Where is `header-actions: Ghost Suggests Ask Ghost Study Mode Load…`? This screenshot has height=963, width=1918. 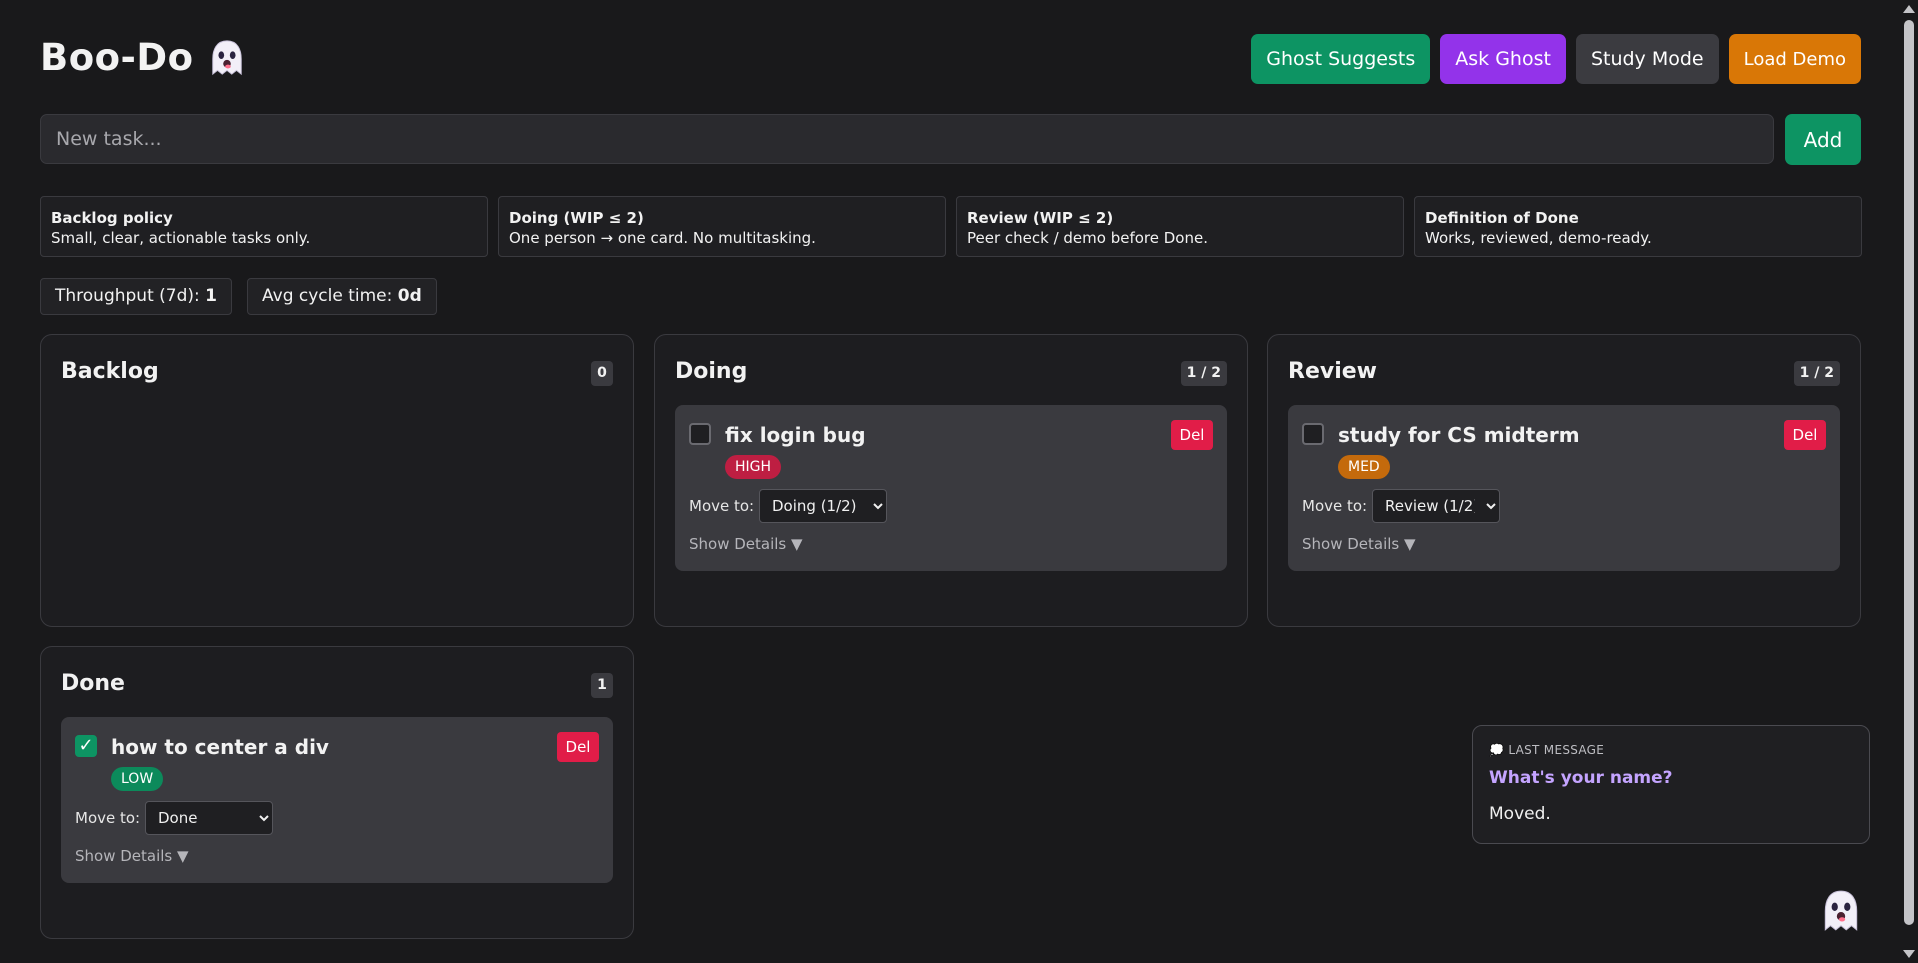 header-actions: Ghost Suggests Ask Ghost Study Mode Load… is located at coordinates (1556, 59).